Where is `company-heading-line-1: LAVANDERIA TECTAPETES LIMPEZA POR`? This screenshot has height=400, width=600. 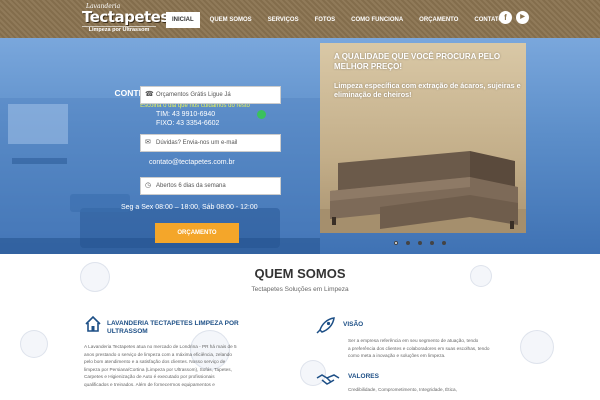 company-heading-line-1: LAVANDERIA TECTAPETES LIMPEZA POR is located at coordinates (173, 323).